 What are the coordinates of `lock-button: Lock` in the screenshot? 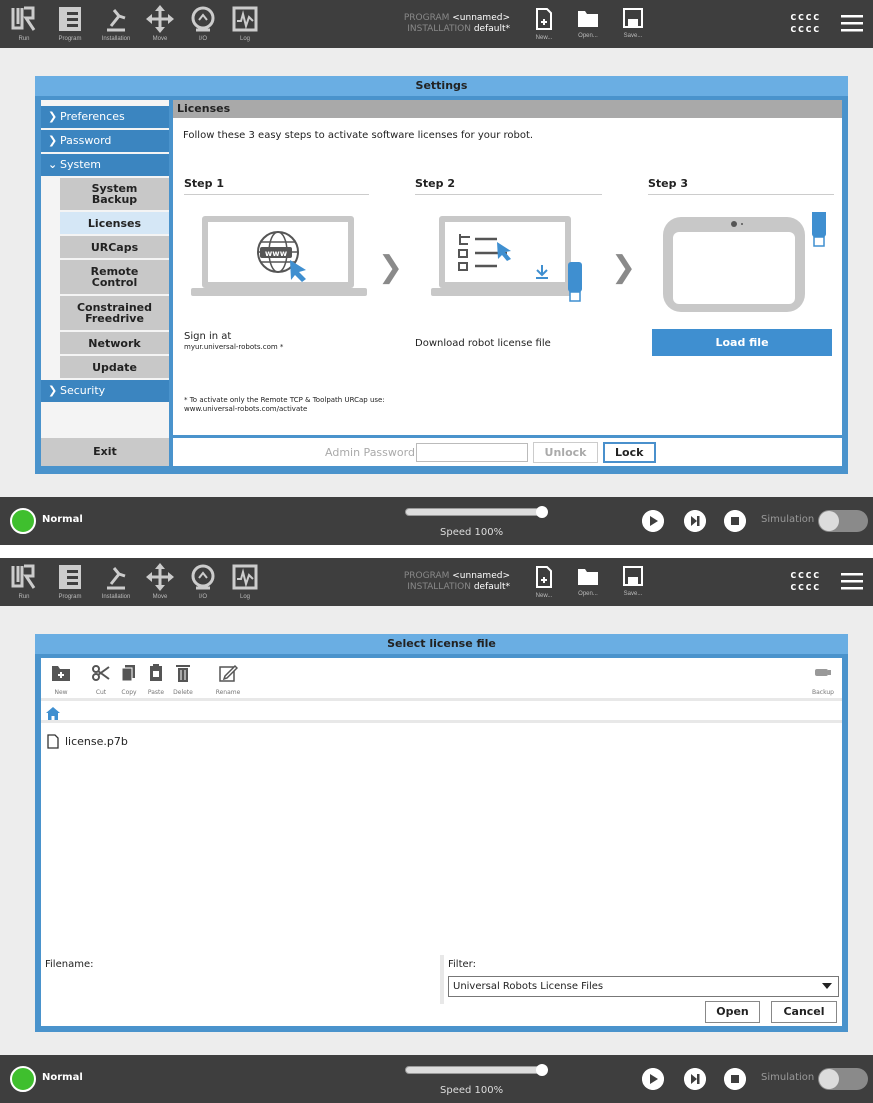 It's located at (629, 452).